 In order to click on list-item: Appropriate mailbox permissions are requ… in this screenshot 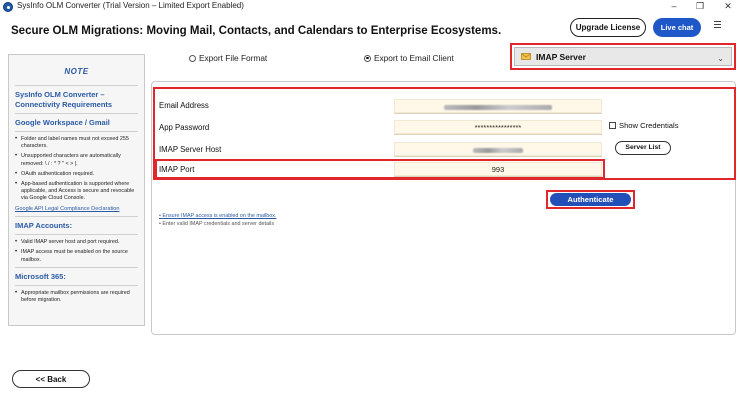, I will do `click(76, 297)`.